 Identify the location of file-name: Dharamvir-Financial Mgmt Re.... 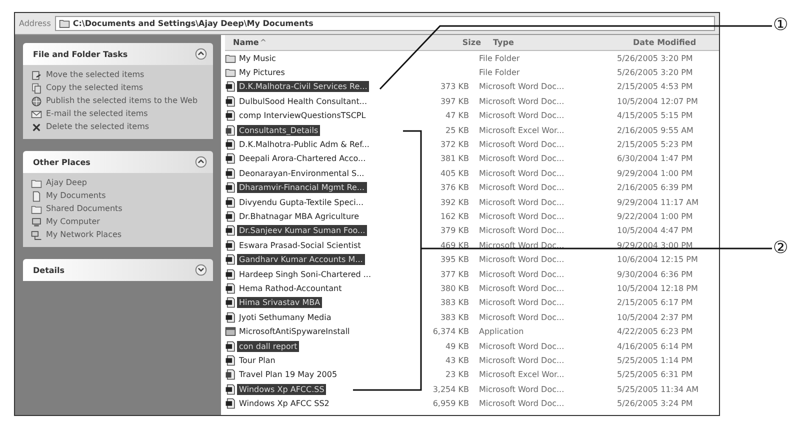
(302, 188).